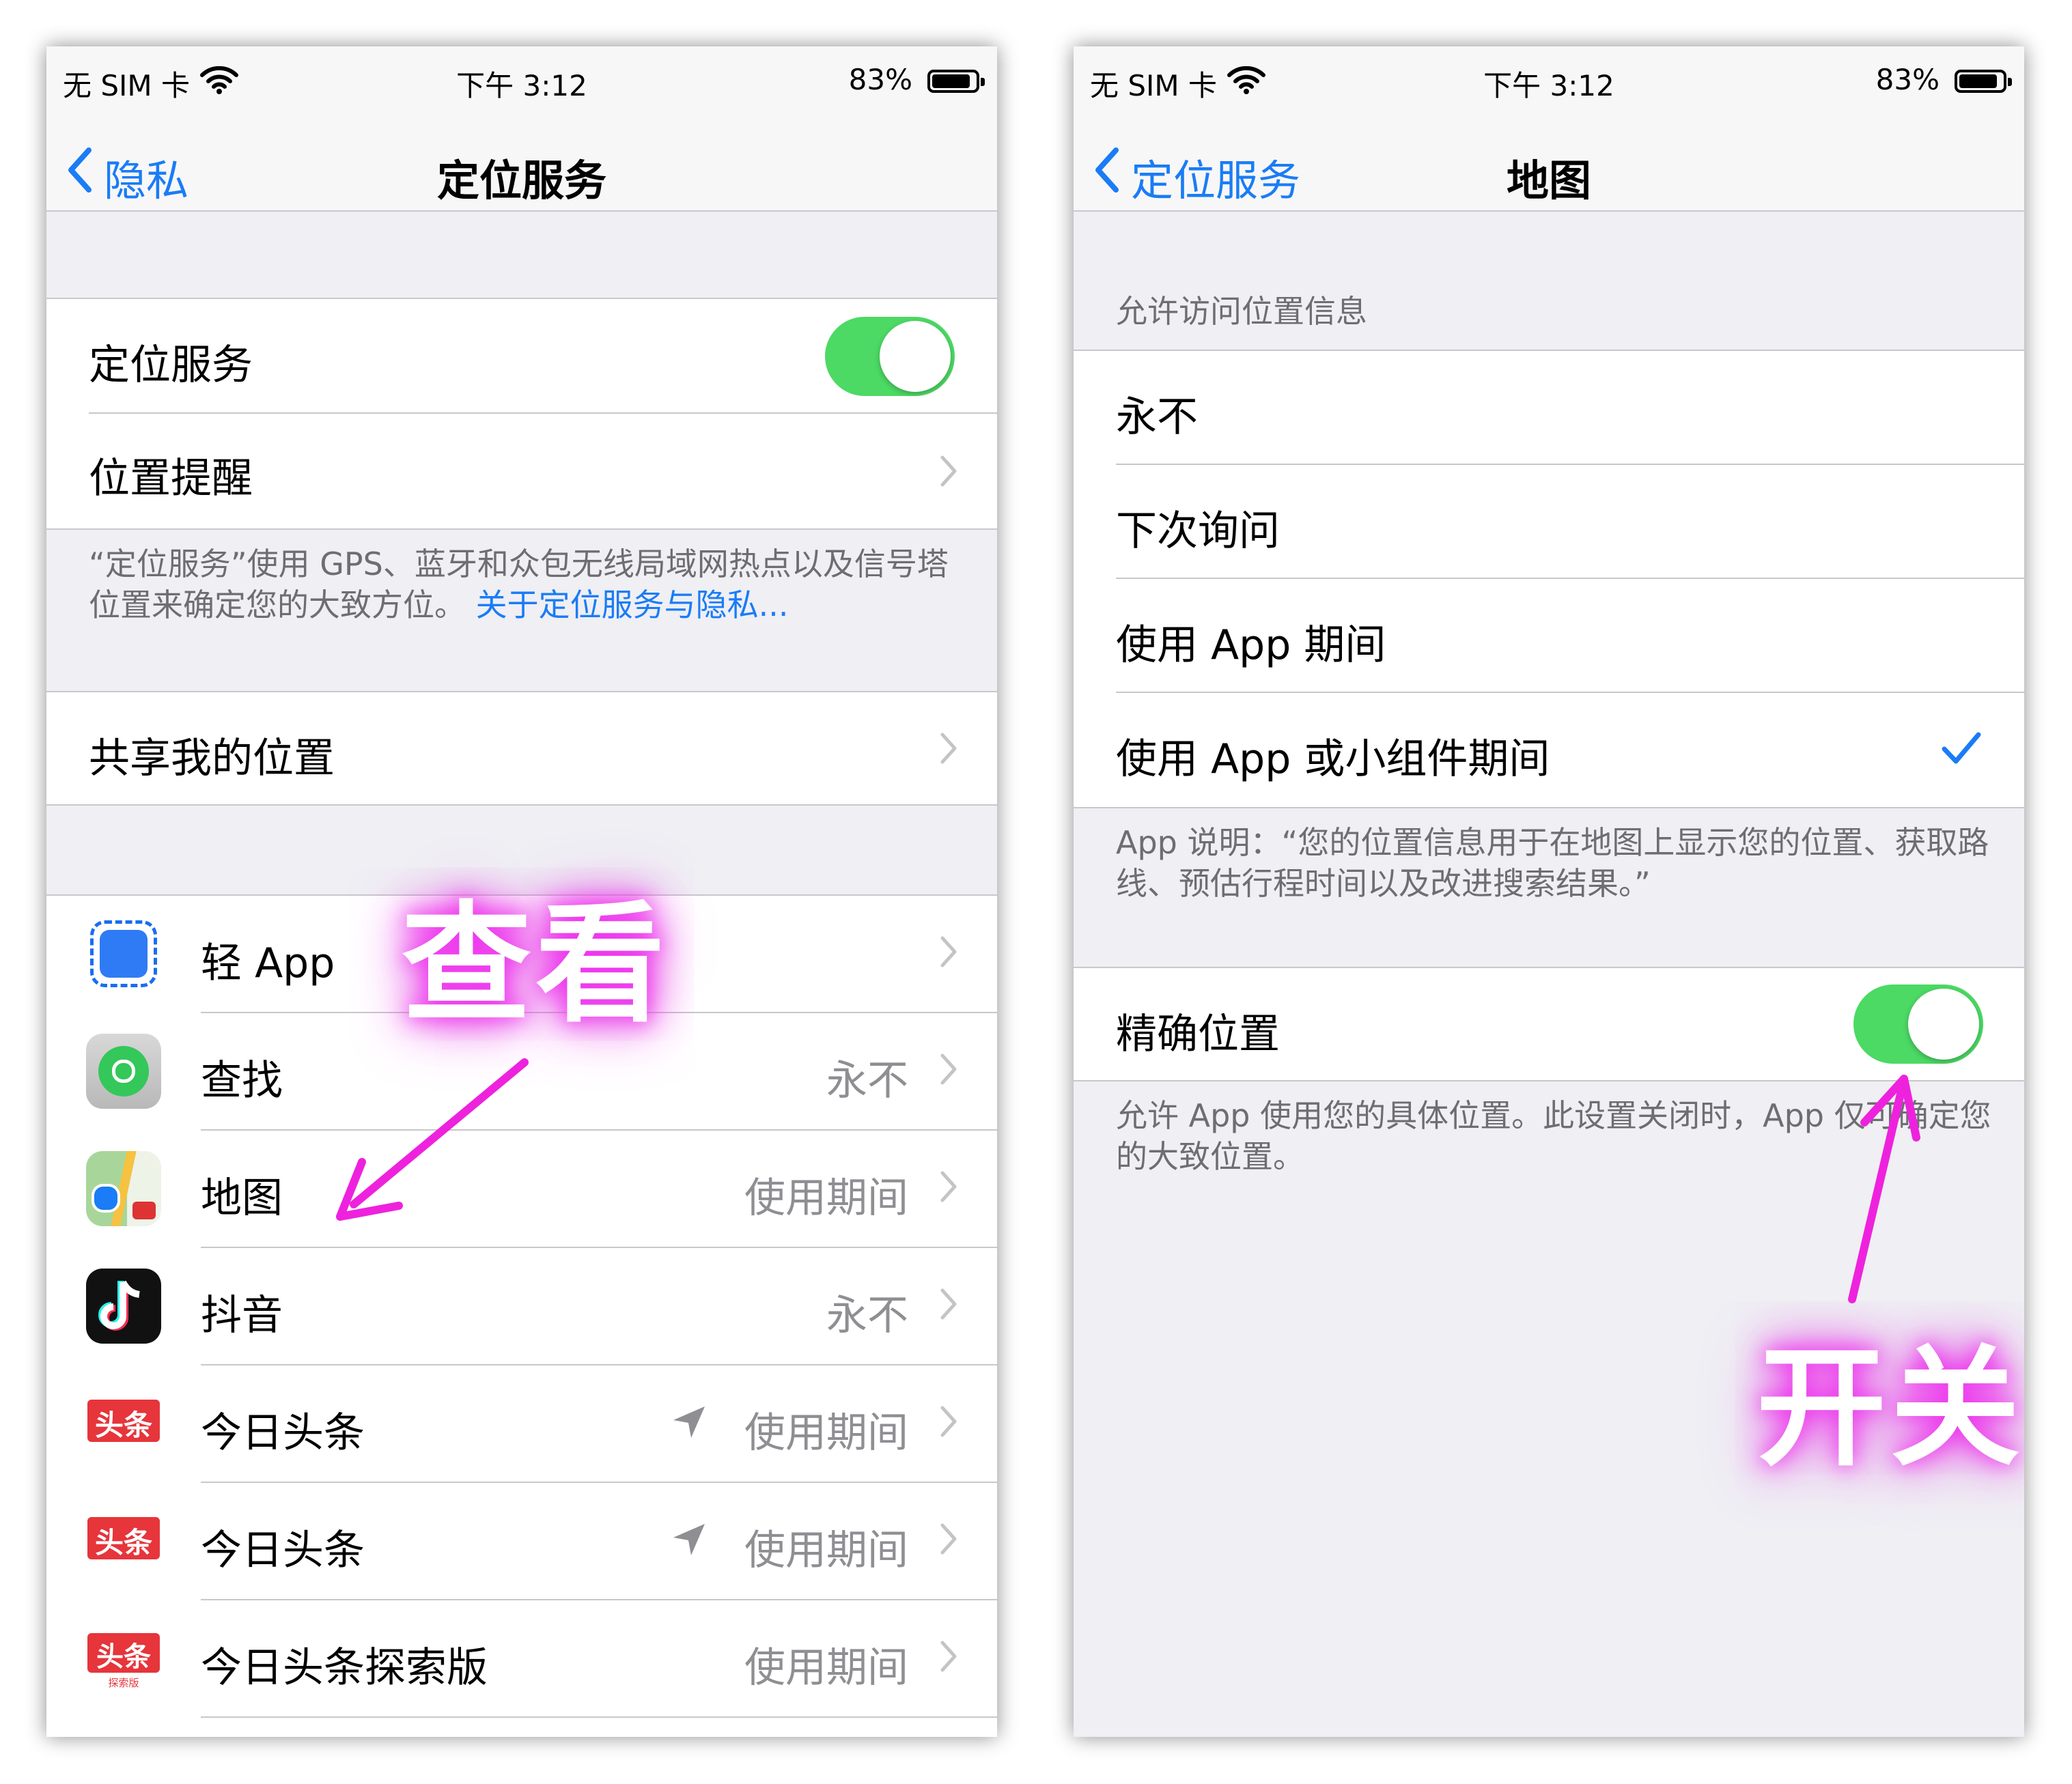 The width and height of the screenshot is (2072, 1784). What do you see at coordinates (1548, 181) in the screenshot?
I see `page-title: 地图` at bounding box center [1548, 181].